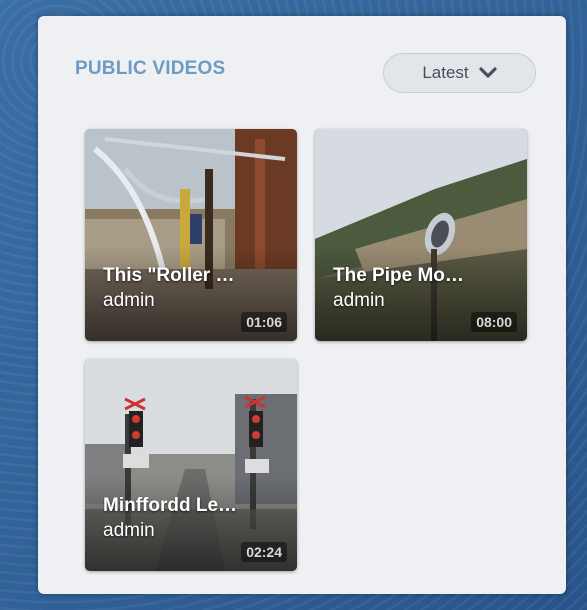 This screenshot has width=587, height=610. What do you see at coordinates (488, 72) in the screenshot?
I see `chevron-down-icon` at bounding box center [488, 72].